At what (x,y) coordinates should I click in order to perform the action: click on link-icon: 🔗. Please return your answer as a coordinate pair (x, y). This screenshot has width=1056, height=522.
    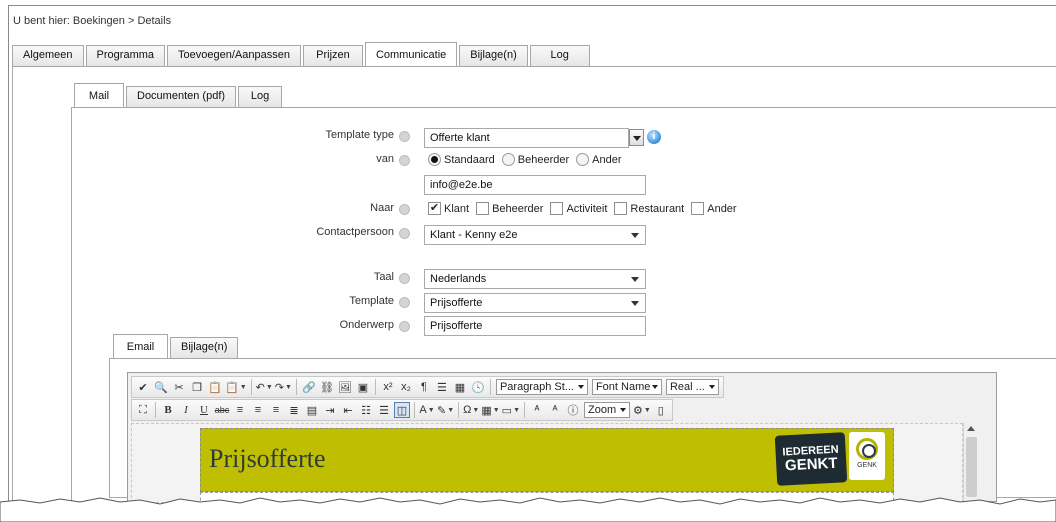
    Looking at the image, I should click on (309, 387).